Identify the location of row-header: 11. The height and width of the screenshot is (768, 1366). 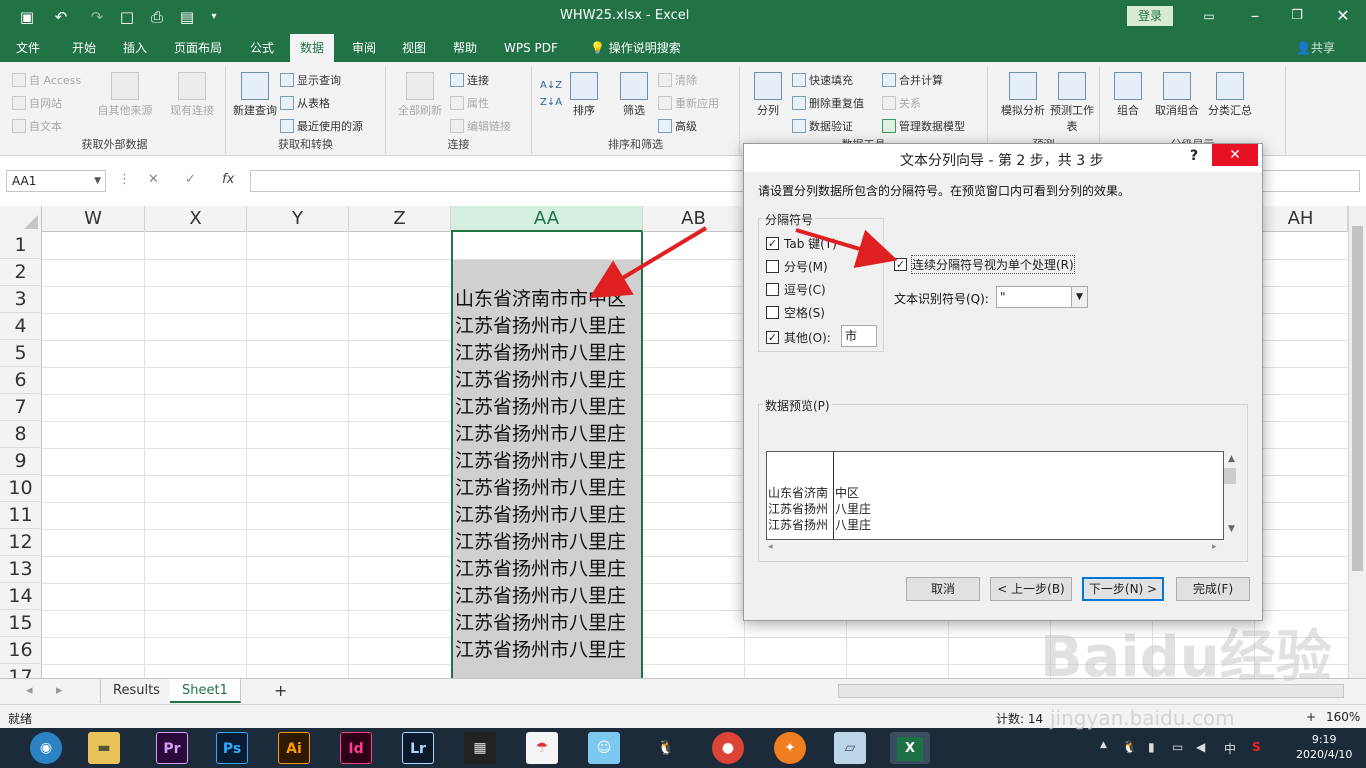
(21, 515).